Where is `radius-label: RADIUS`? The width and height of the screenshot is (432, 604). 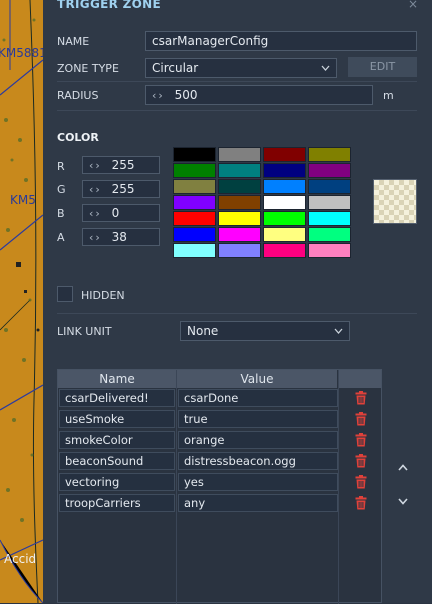 radius-label: RADIUS is located at coordinates (78, 95).